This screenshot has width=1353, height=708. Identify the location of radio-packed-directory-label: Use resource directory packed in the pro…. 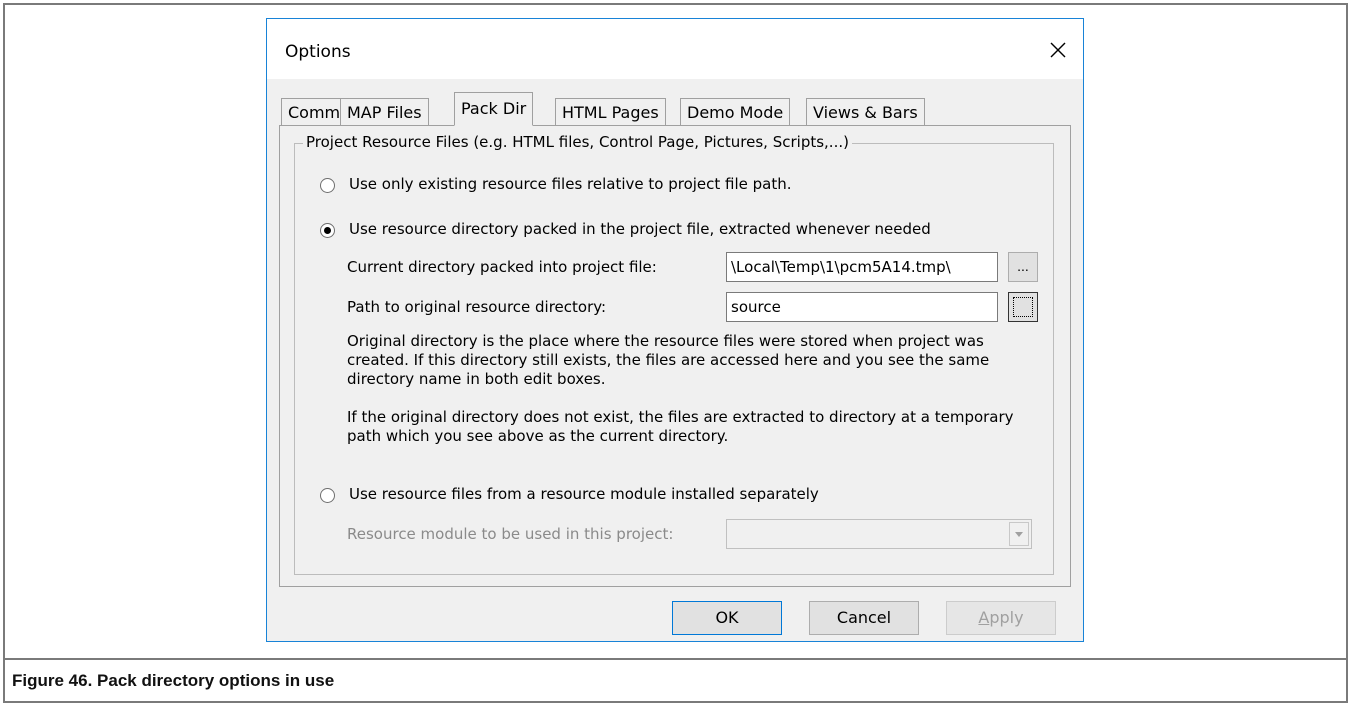
(640, 229).